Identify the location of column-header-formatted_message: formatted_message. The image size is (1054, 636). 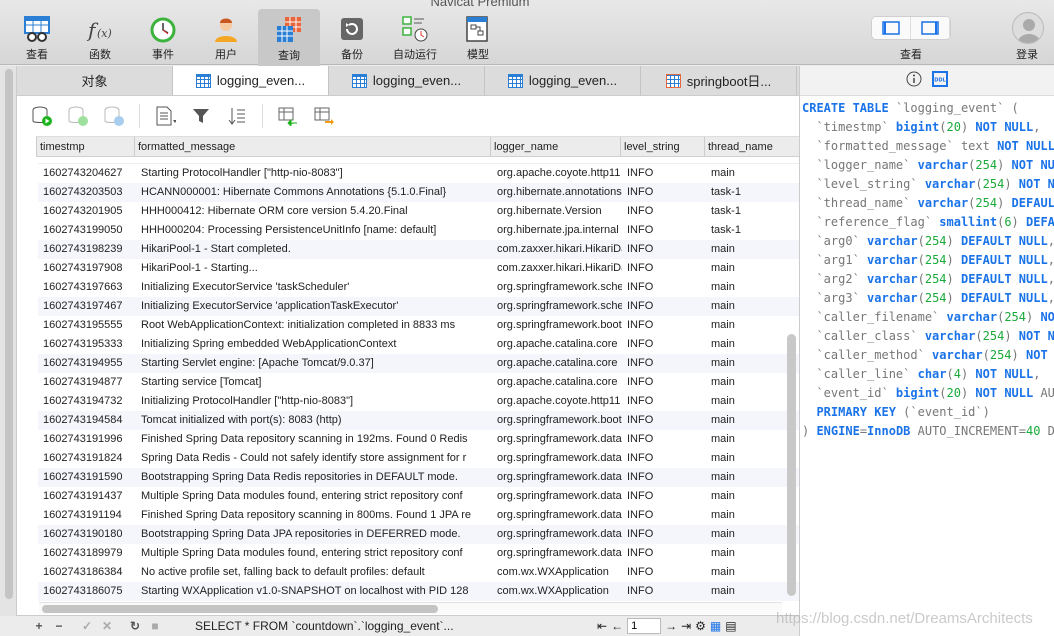
(312, 146).